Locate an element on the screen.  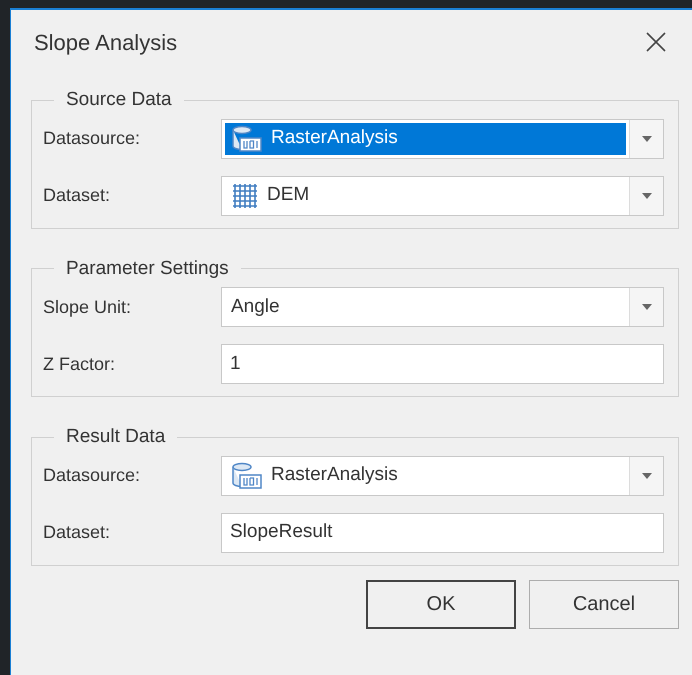
group-title: Result Data is located at coordinates (115, 437).